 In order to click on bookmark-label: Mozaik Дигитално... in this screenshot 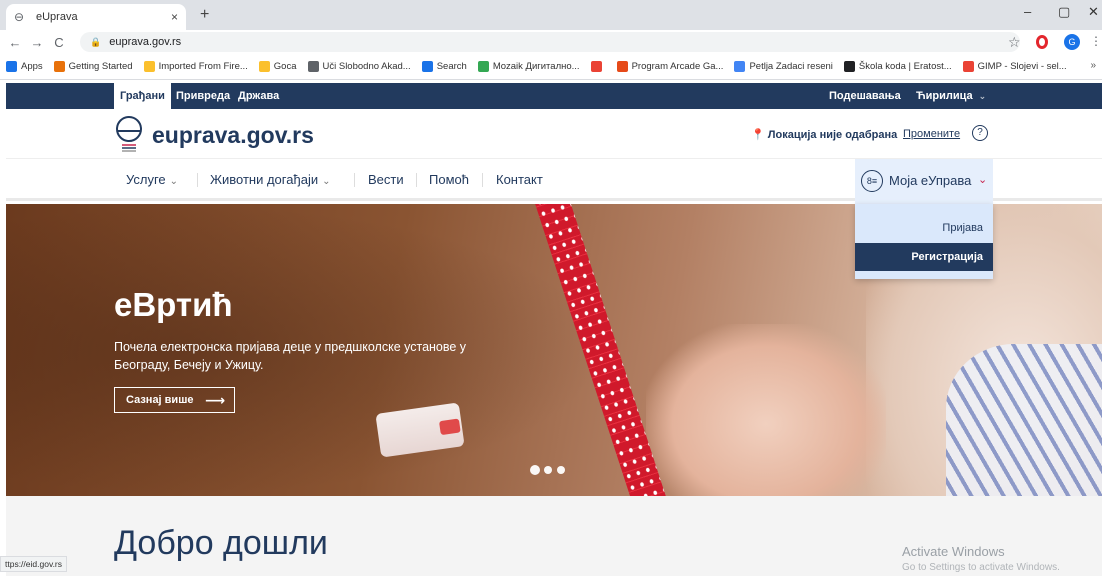, I will do `click(536, 66)`.